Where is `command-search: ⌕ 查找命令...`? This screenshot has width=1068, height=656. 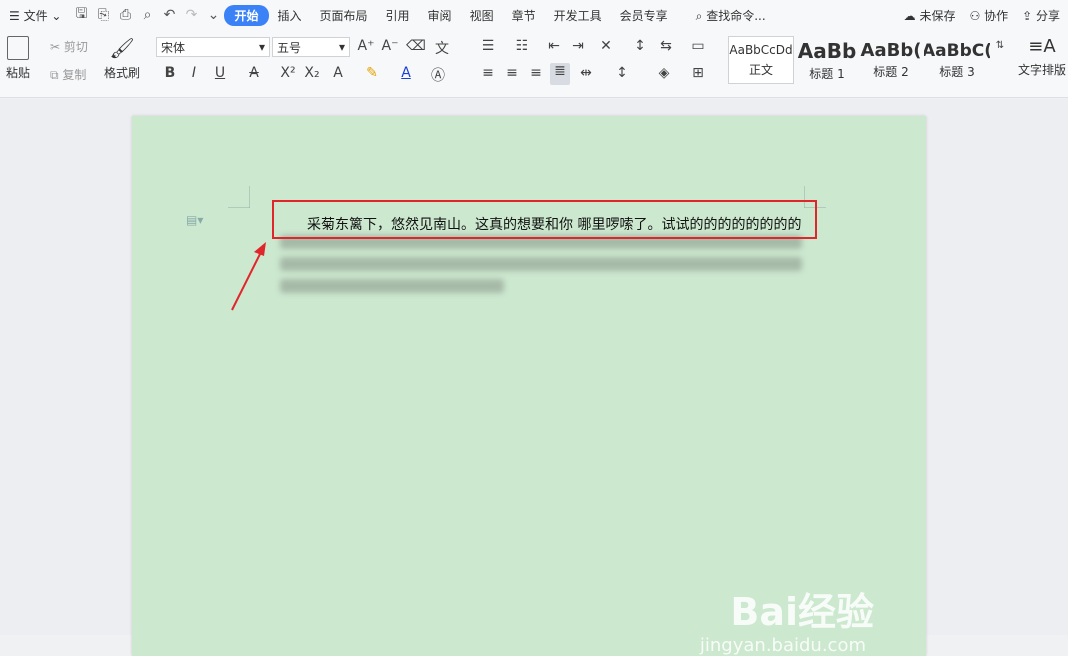
command-search: ⌕ 查找命令... is located at coordinates (731, 15).